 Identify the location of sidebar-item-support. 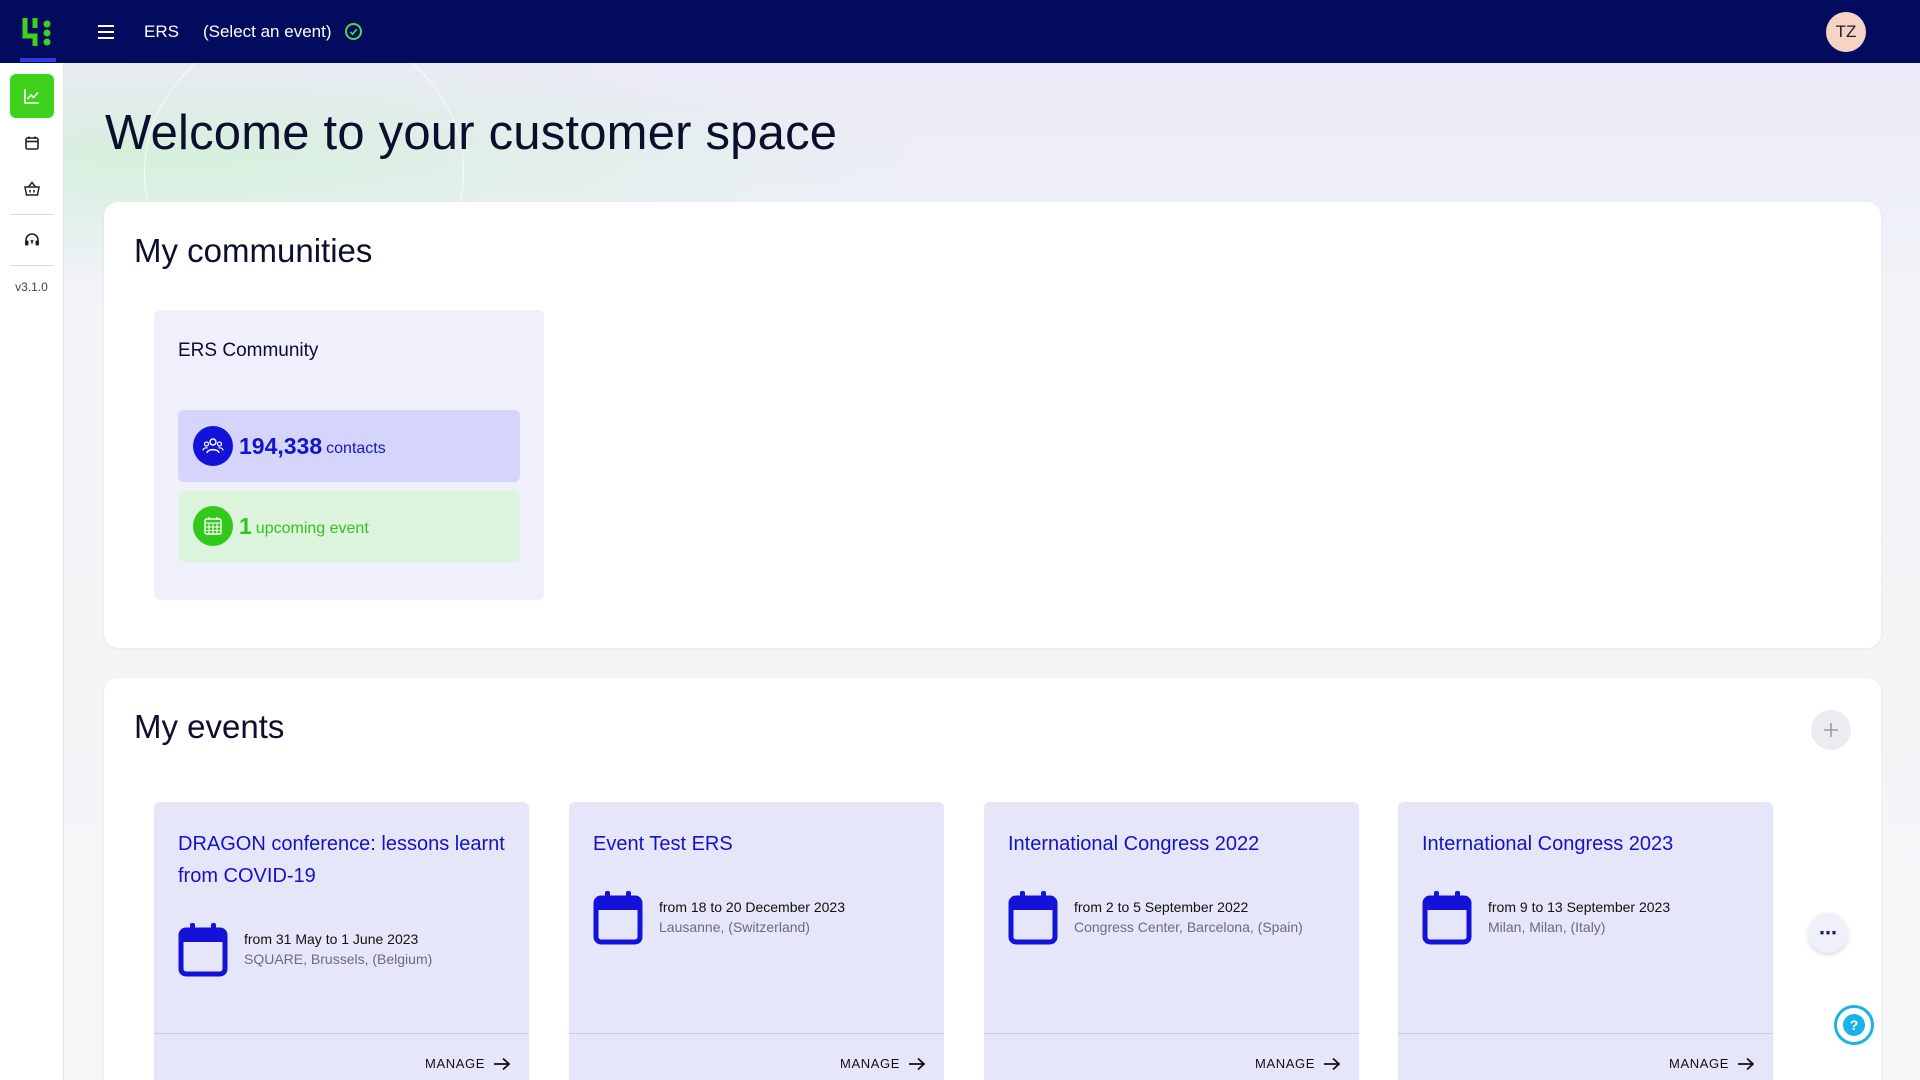
(32, 240).